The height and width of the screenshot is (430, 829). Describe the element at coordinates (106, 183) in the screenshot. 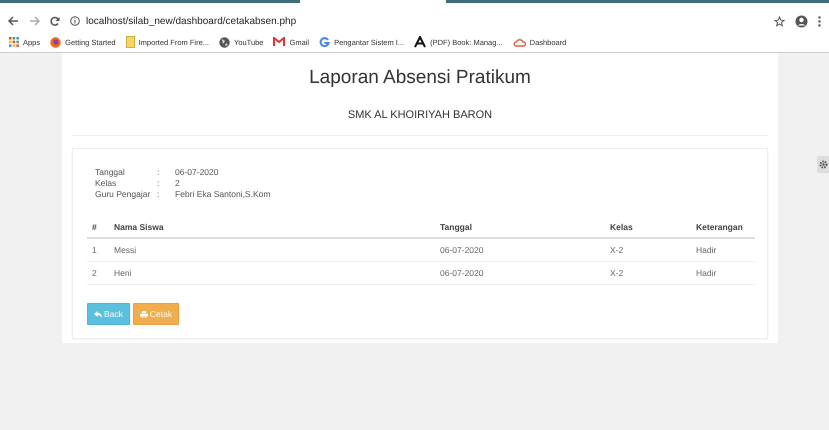

I see `info-label: Kelas` at that location.